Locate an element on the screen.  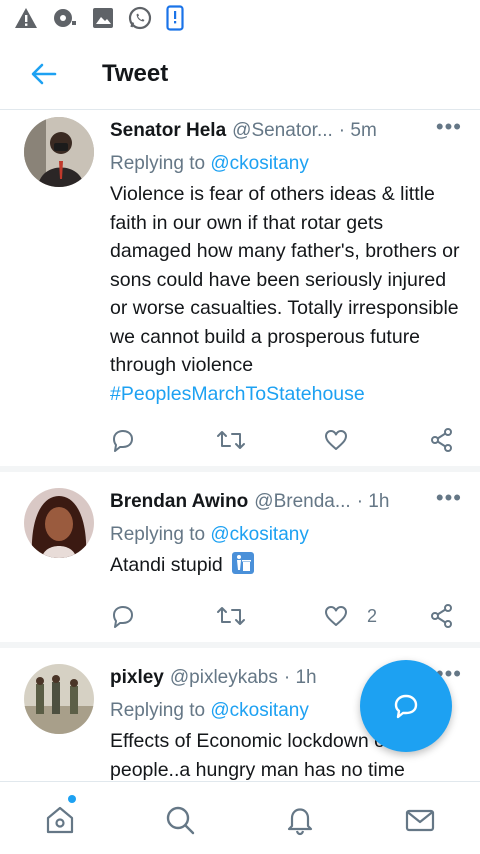
arrow-left-icon is located at coordinates (44, 73).